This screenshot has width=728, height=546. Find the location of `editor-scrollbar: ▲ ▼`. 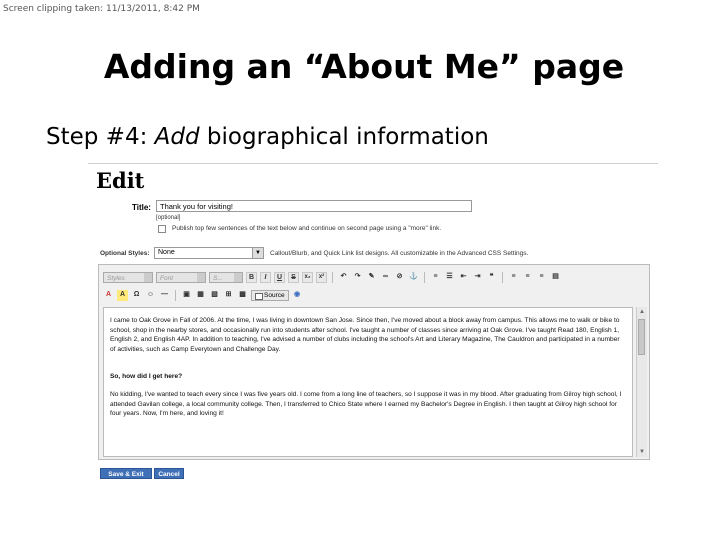

editor-scrollbar: ▲ ▼ is located at coordinates (641, 382).